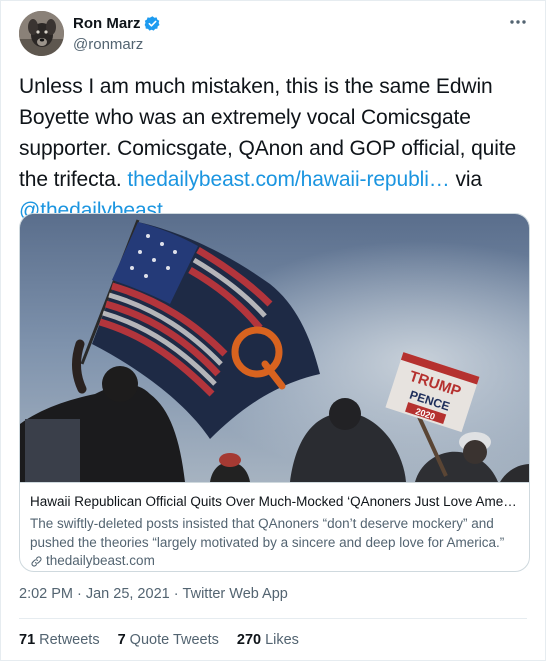  What do you see at coordinates (117, 44) in the screenshot?
I see `author-handle: @ronmarz` at bounding box center [117, 44].